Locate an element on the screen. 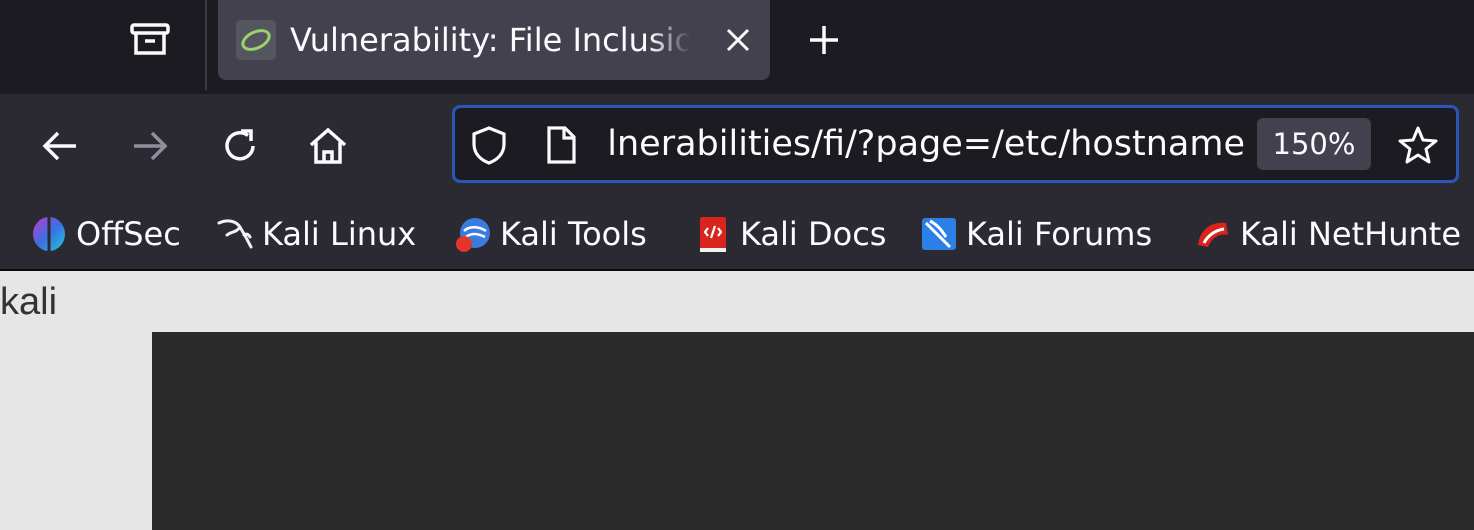 The height and width of the screenshot is (530, 1474). bookmark-kali-forums: Kali Forums is located at coordinates (1036, 234).